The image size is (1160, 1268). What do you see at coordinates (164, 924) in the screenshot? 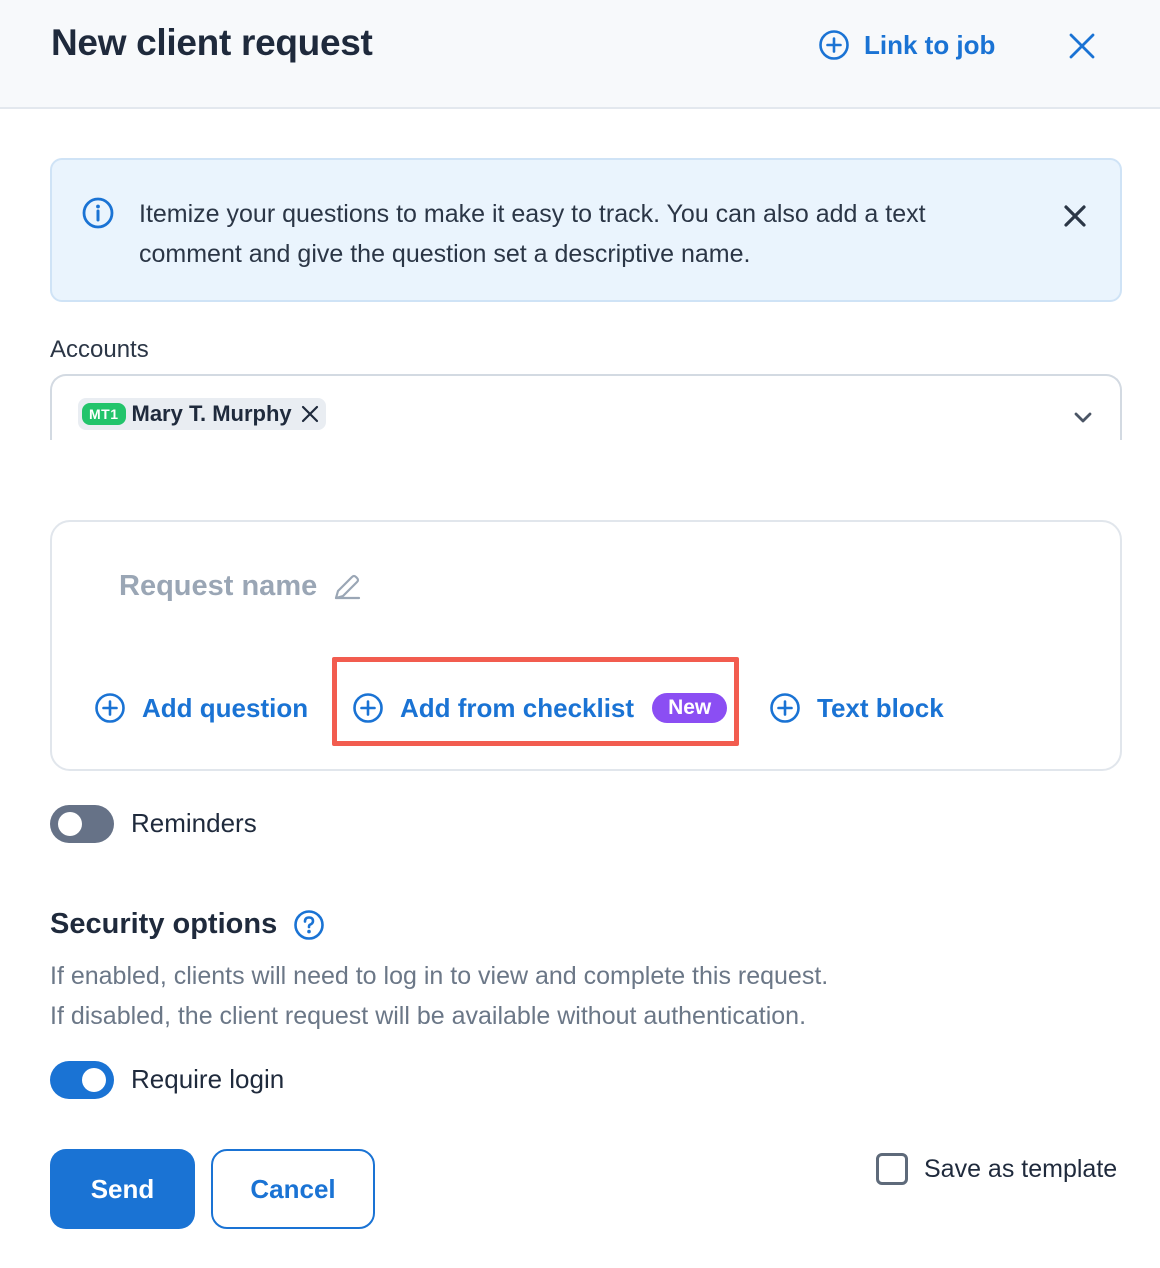
I see `security-options-title: Security options` at bounding box center [164, 924].